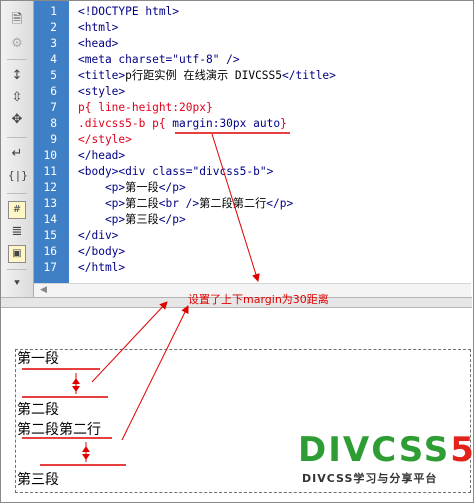 Image resolution: width=474 pixels, height=503 pixels. What do you see at coordinates (53, 59) in the screenshot?
I see `line-number: 4` at bounding box center [53, 59].